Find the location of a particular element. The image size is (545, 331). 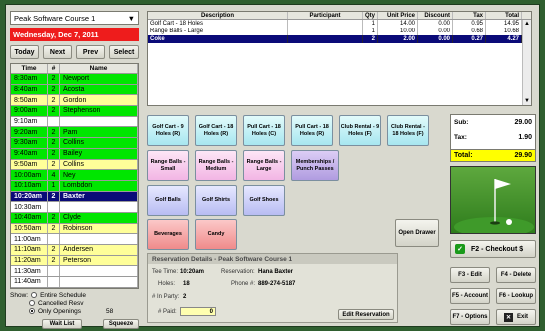

item-row: Golf Cart - 18 Holes 1 14.00 0.00 0.95 14.95 is located at coordinates (335, 24).